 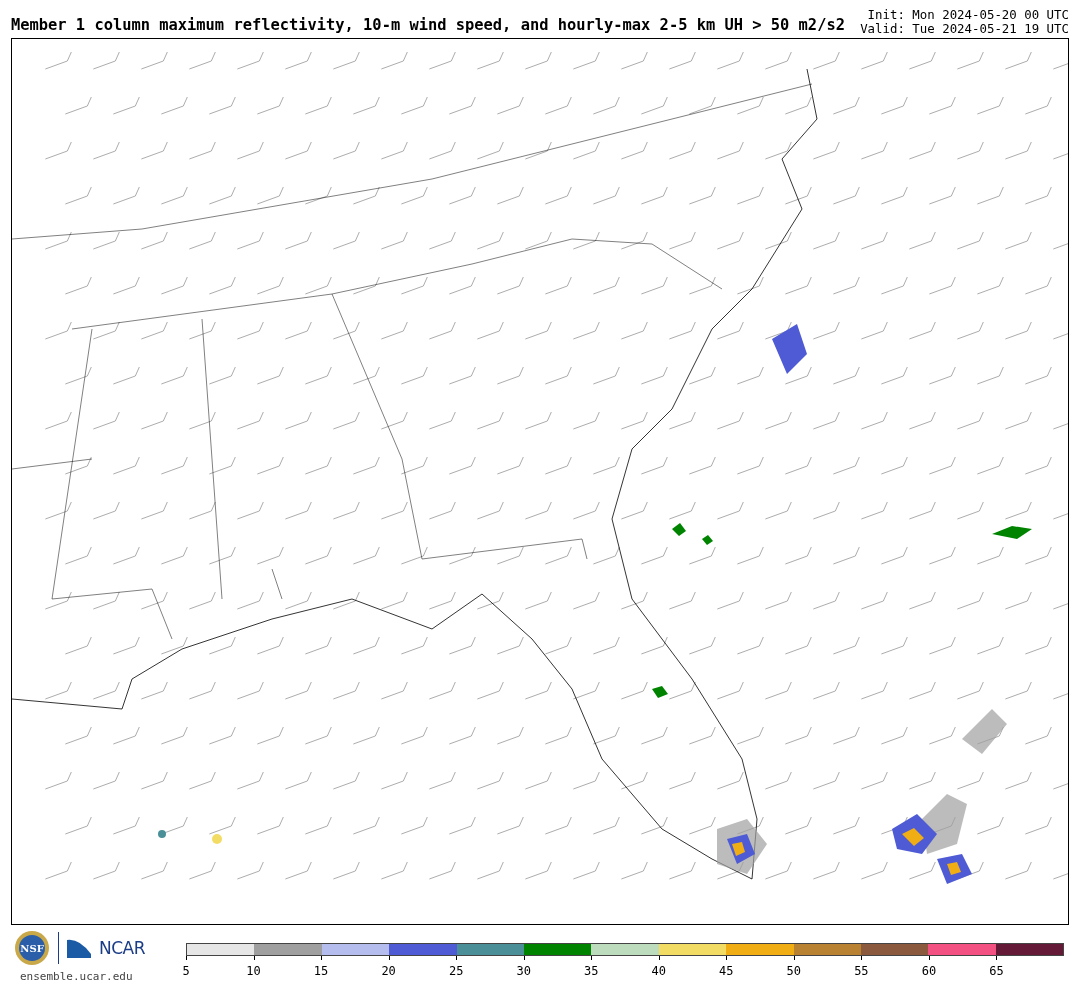 What do you see at coordinates (79, 948) in the screenshot?
I see `wedge-icon` at bounding box center [79, 948].